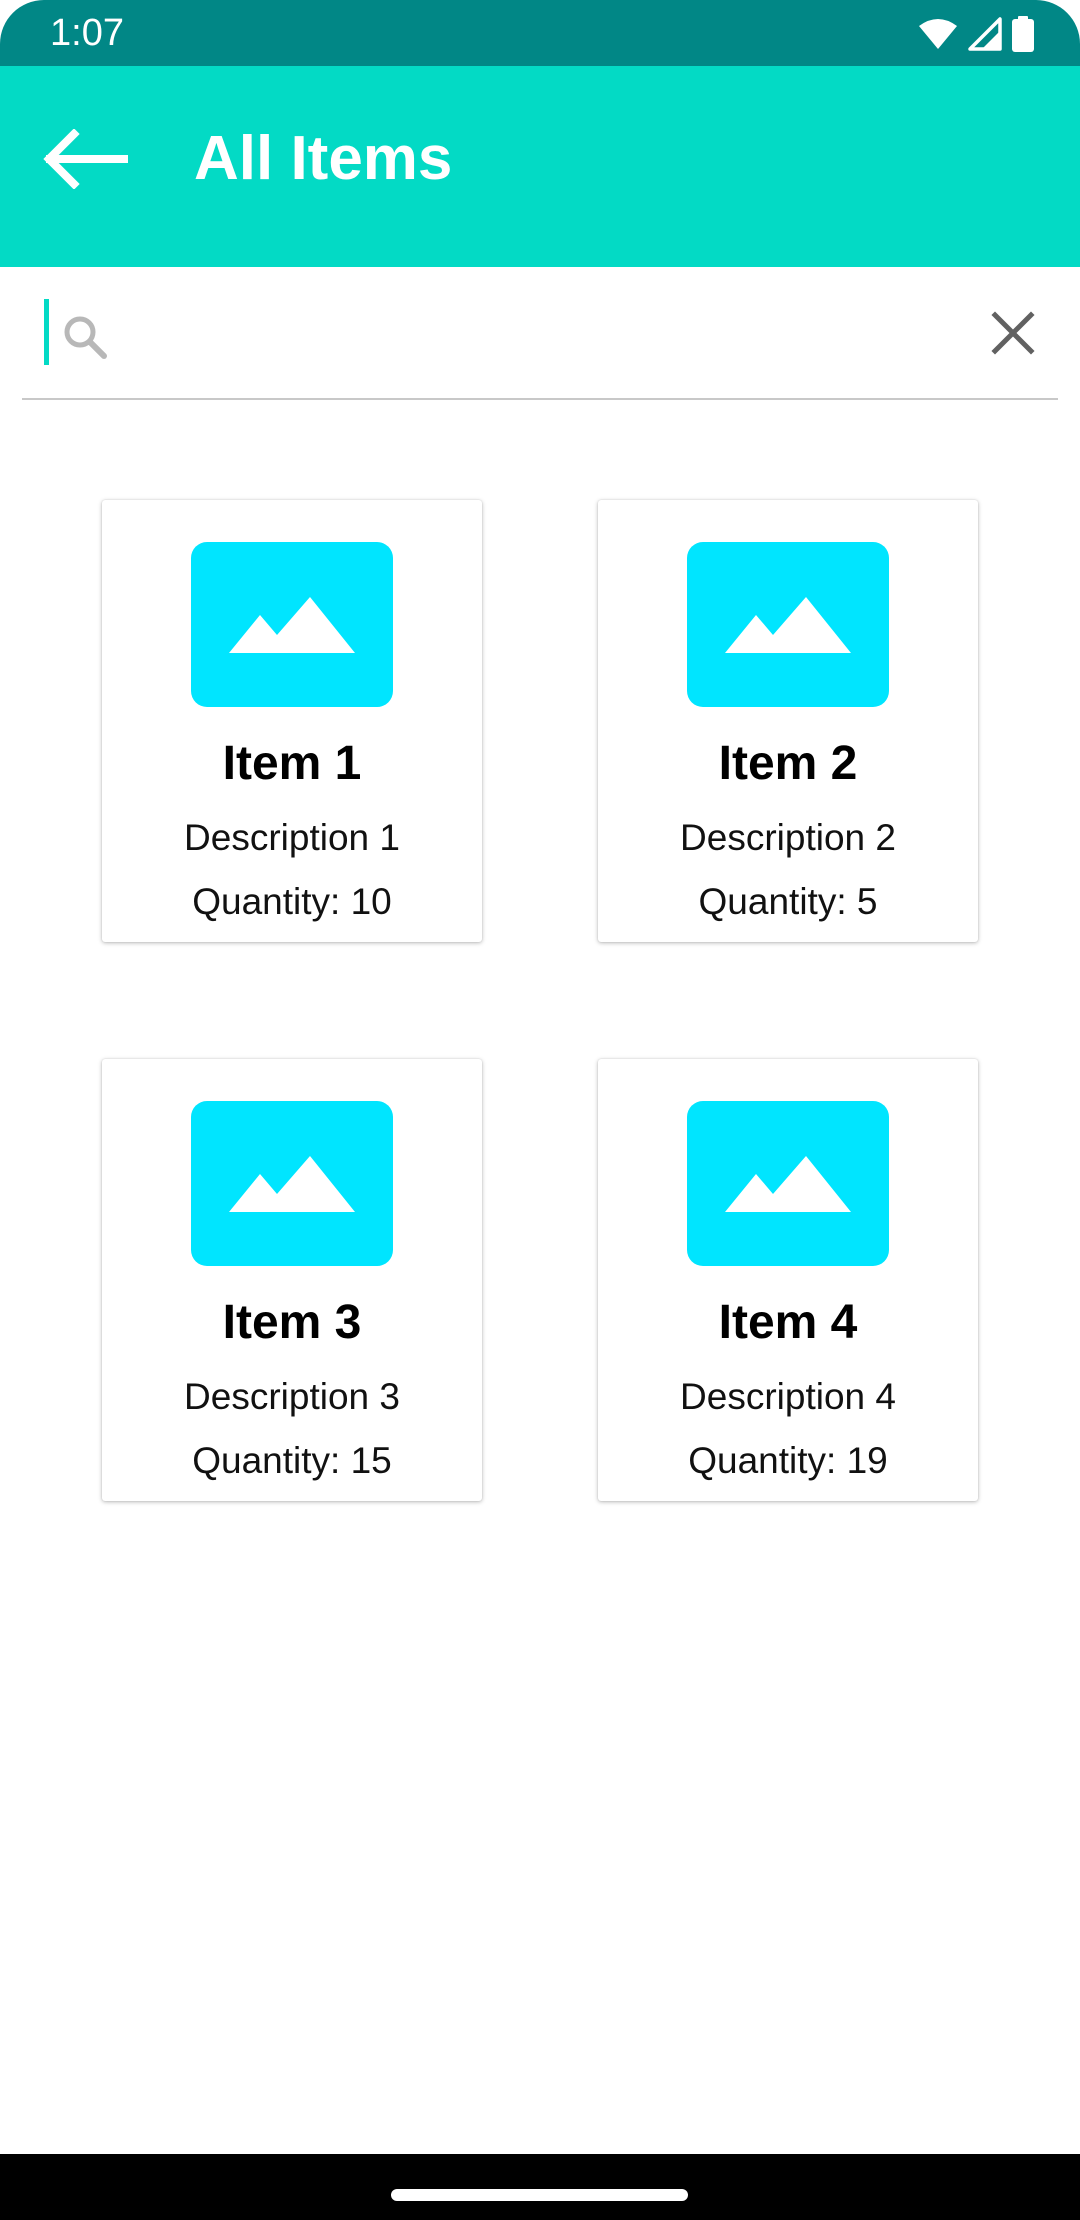 This screenshot has width=1080, height=2220. What do you see at coordinates (1023, 34) in the screenshot?
I see `battery-icon` at bounding box center [1023, 34].